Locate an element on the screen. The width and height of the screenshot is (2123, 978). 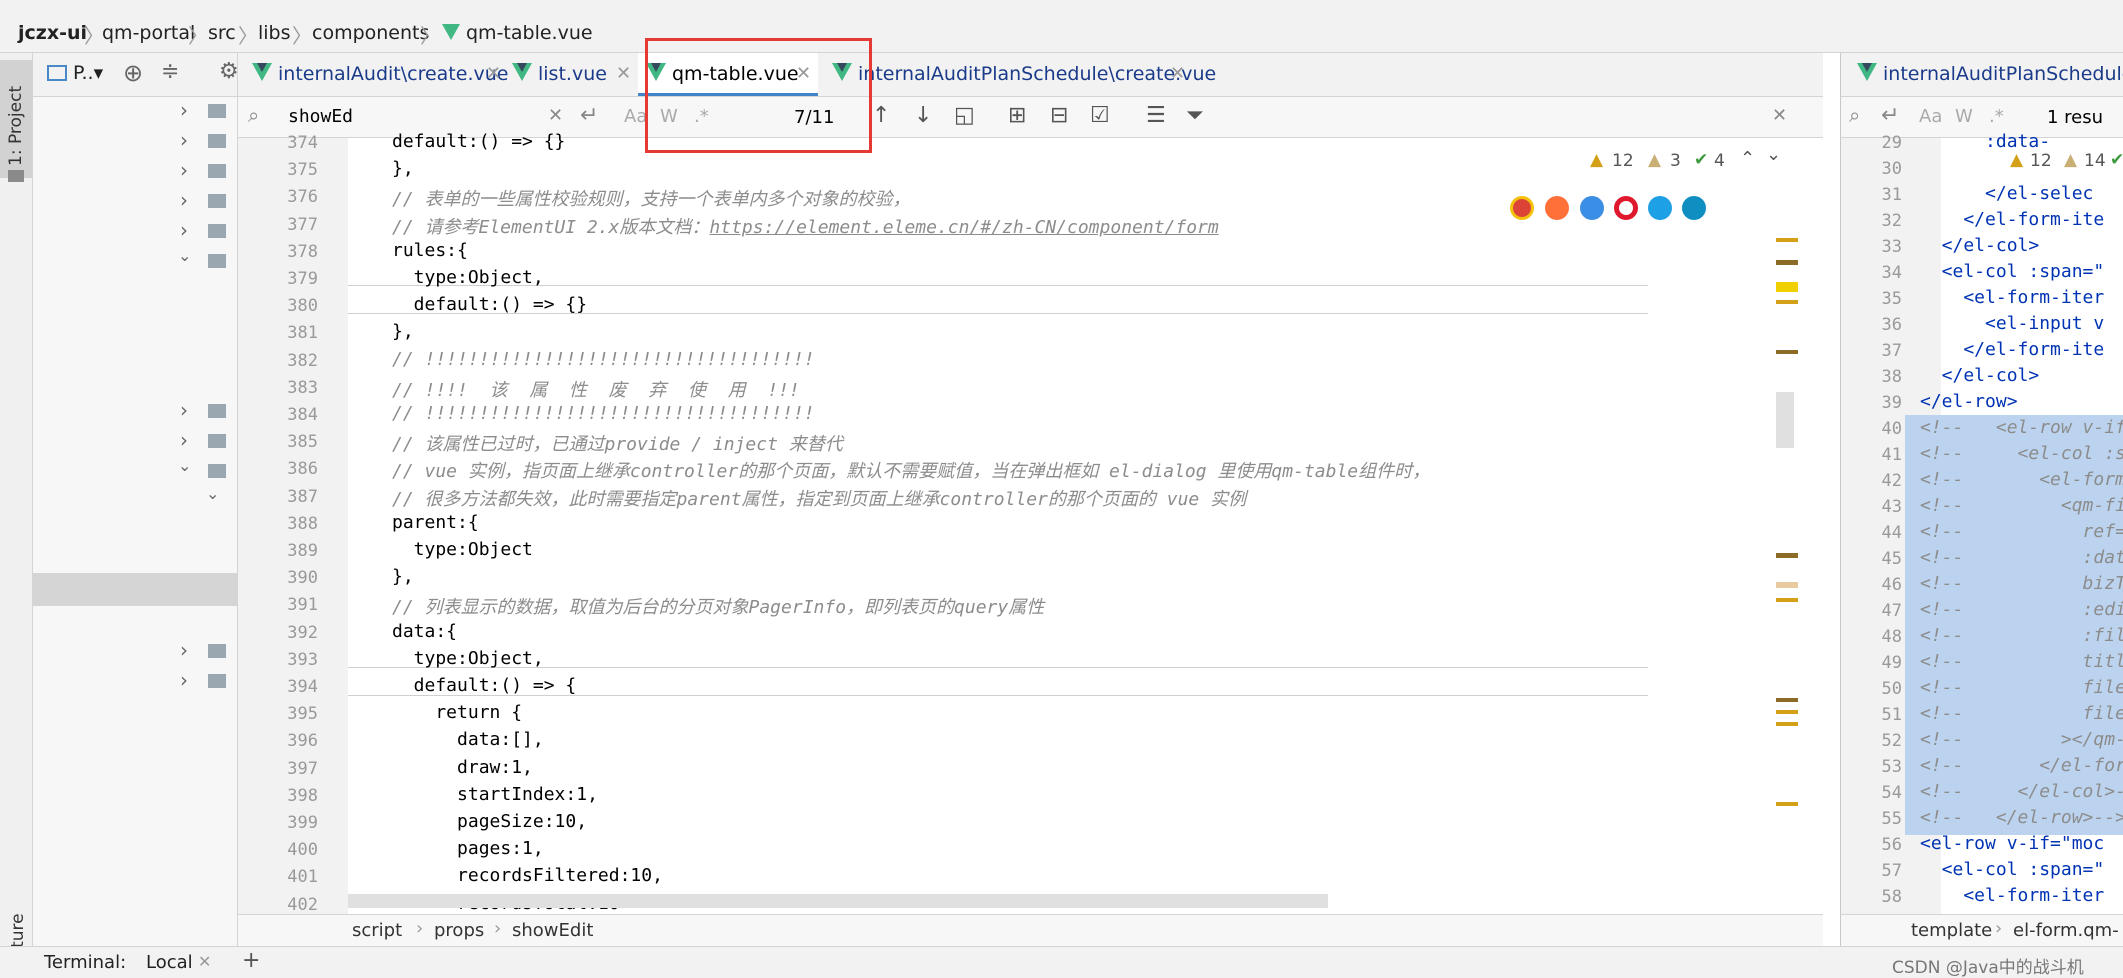
remove-occurrence-icon: ⊟ is located at coordinates (1059, 115).